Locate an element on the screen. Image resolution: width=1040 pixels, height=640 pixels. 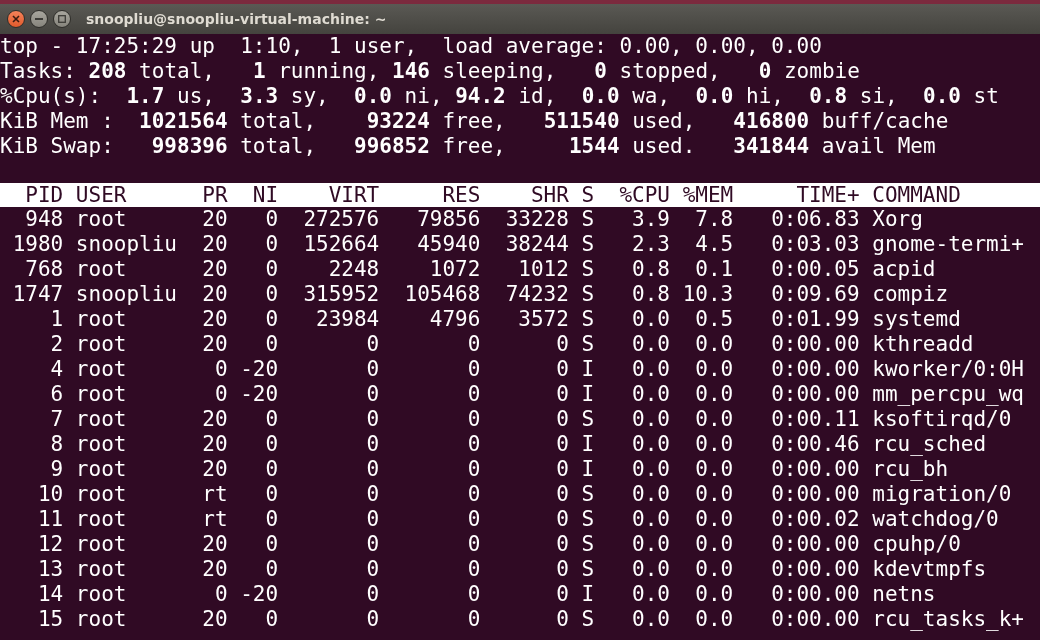
table-cell-text: 0:09.69 is located at coordinates (815, 294).